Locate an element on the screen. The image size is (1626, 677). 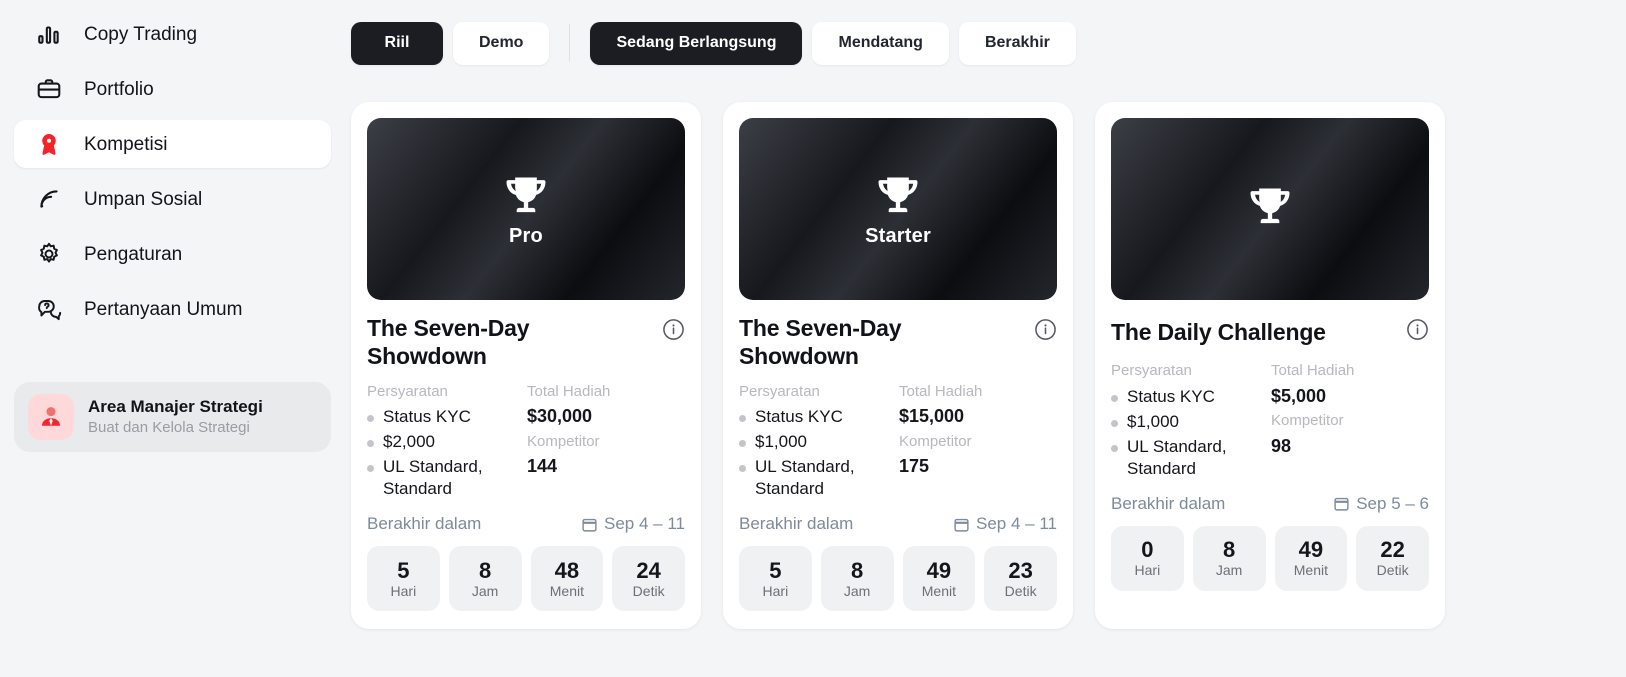
tab-mendatang: Mendatang is located at coordinates (880, 43).